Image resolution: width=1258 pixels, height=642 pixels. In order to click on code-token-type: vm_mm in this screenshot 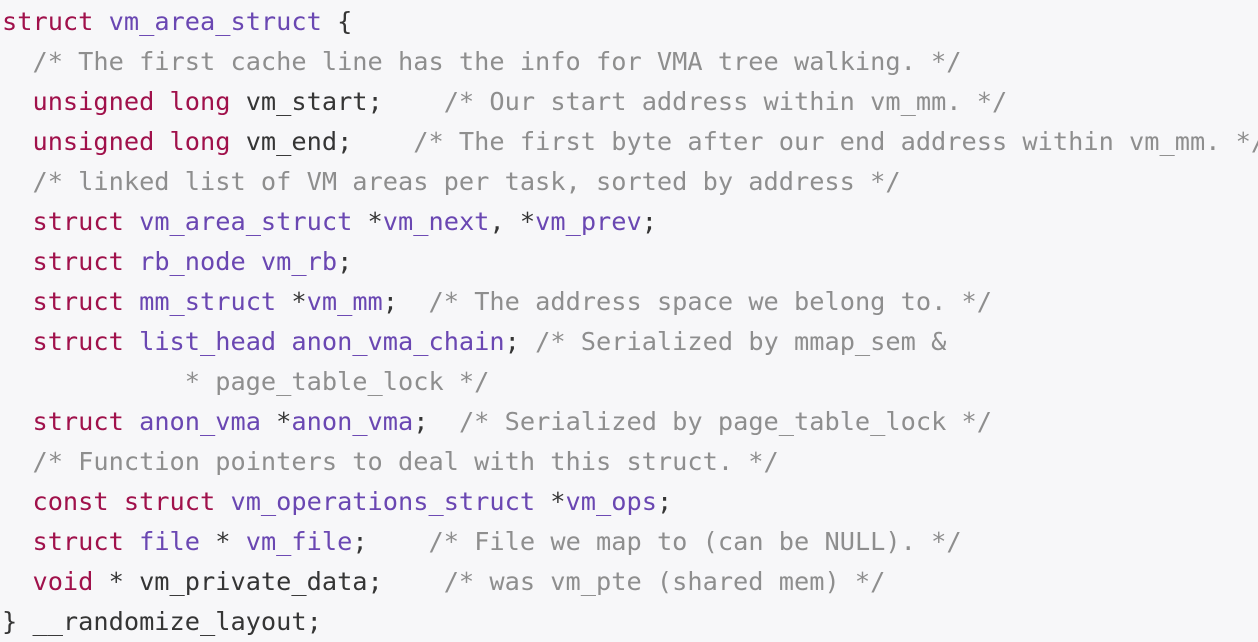, I will do `click(344, 301)`.